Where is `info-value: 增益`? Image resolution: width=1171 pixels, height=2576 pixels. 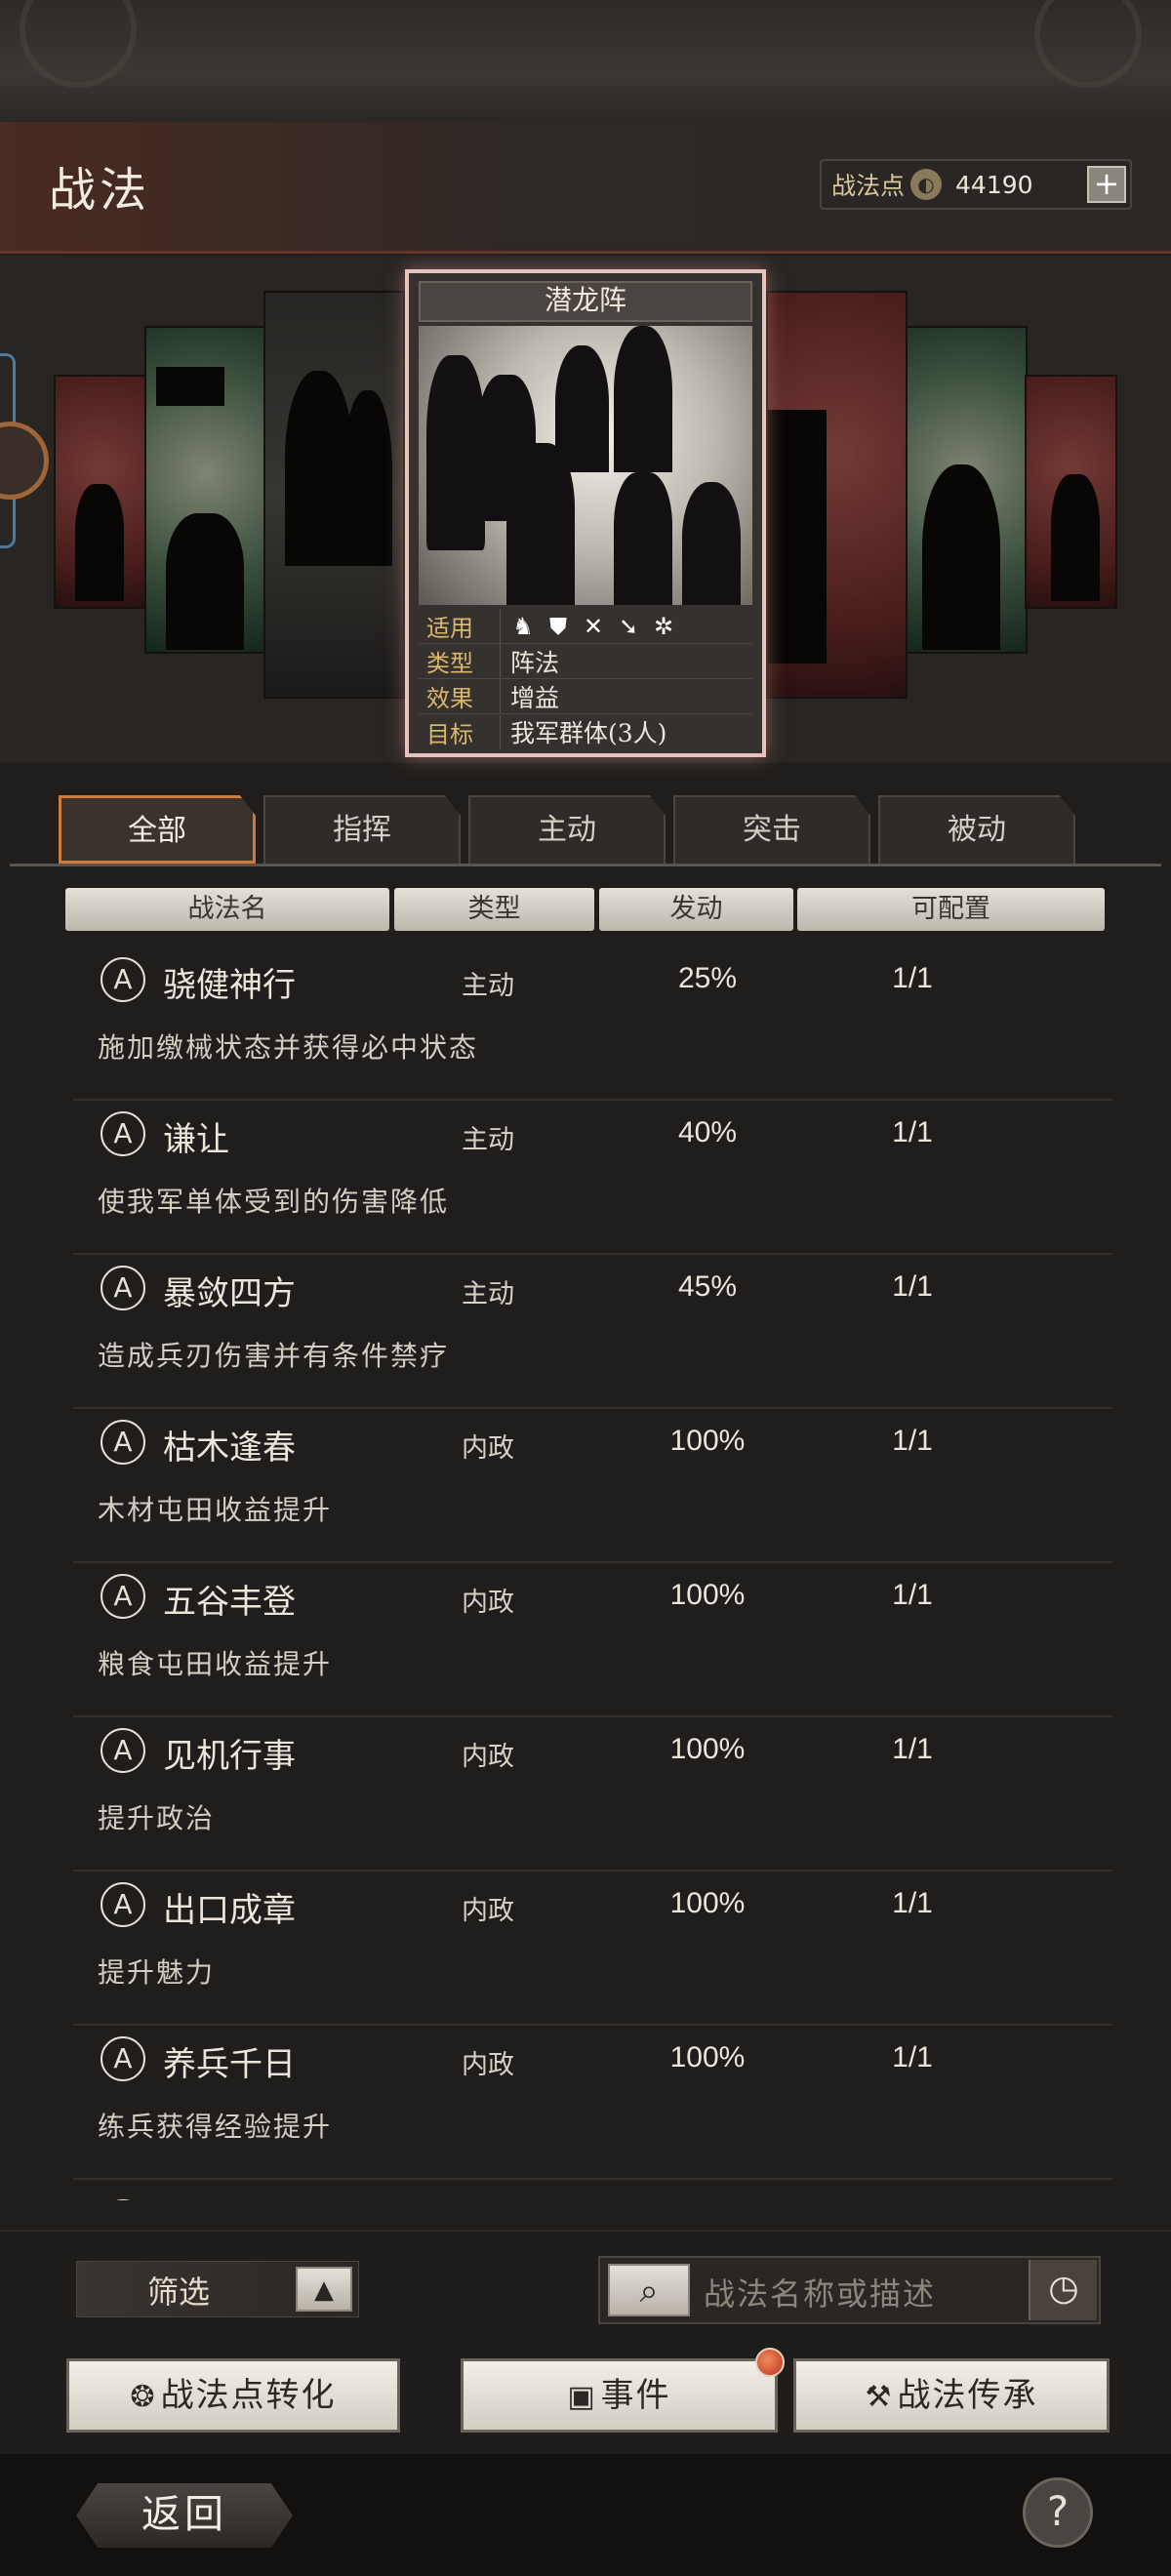 info-value: 增益 is located at coordinates (535, 697).